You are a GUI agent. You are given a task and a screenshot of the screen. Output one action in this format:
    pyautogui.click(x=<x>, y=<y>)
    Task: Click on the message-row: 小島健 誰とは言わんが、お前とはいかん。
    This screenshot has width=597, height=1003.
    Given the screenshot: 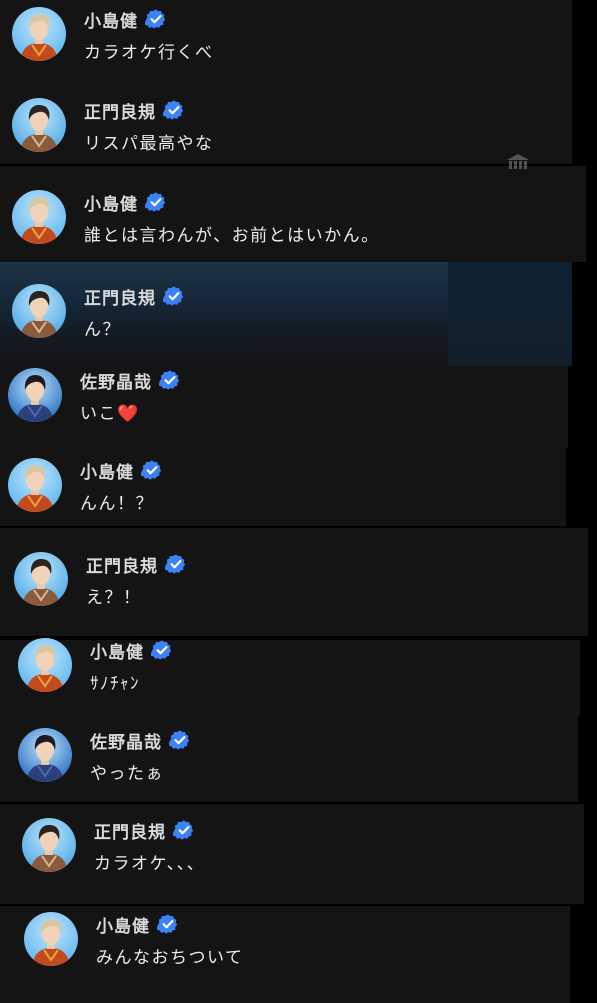 What is the action you would take?
    pyautogui.click(x=196, y=218)
    